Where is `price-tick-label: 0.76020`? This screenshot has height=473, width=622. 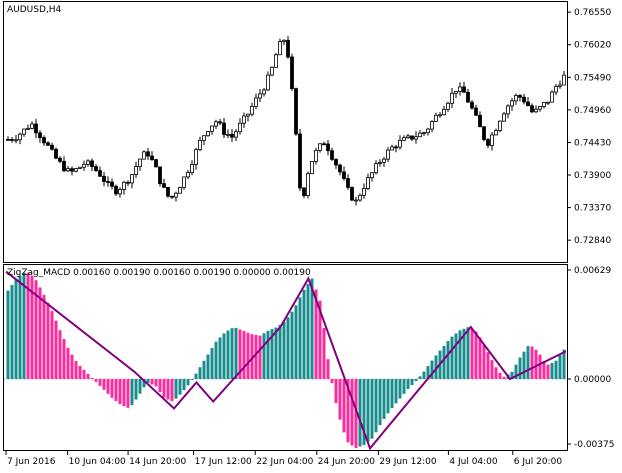 price-tick-label: 0.76020 is located at coordinates (592, 46).